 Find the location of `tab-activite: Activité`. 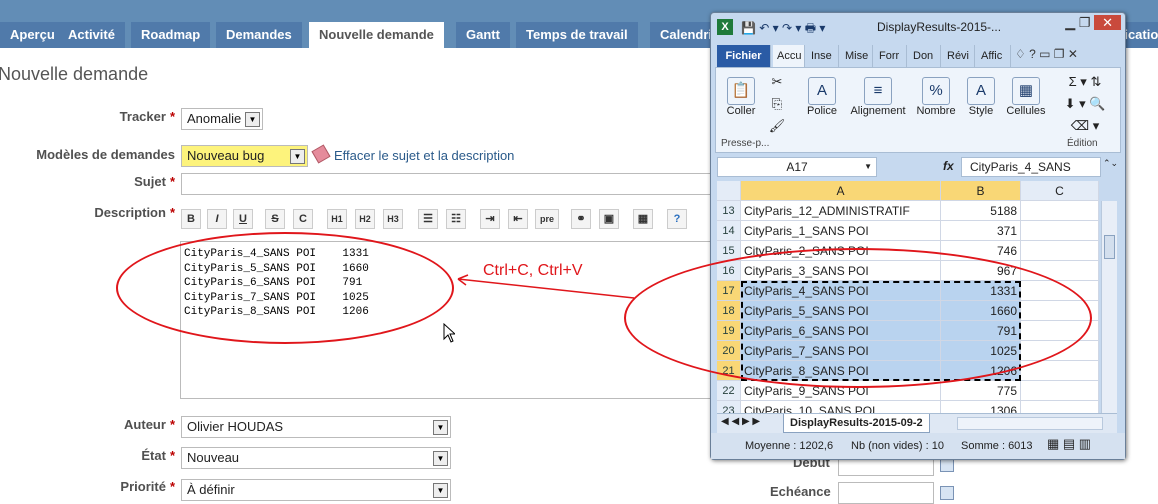

tab-activite: Activité is located at coordinates (91, 35).